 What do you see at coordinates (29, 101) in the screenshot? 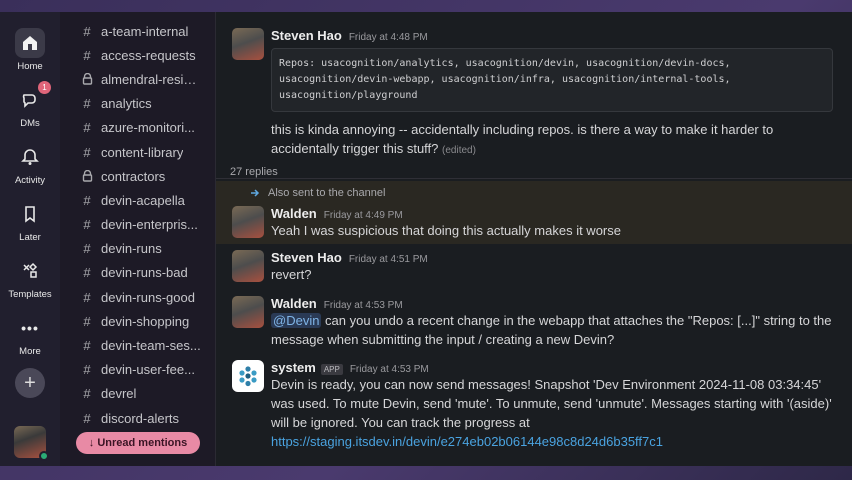
I see `dms-icon` at bounding box center [29, 101].